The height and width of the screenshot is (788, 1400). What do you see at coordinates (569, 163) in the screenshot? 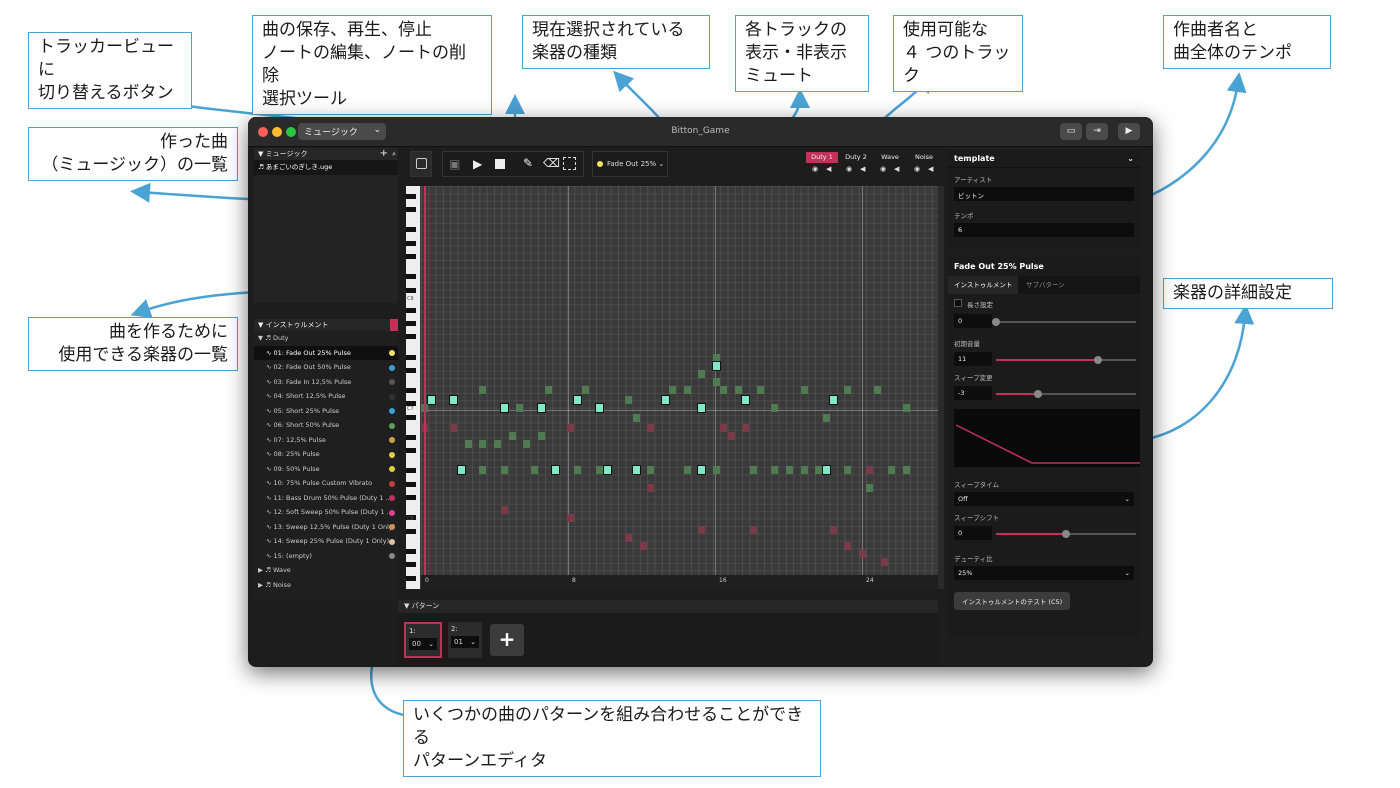
I see `select-icon` at bounding box center [569, 163].